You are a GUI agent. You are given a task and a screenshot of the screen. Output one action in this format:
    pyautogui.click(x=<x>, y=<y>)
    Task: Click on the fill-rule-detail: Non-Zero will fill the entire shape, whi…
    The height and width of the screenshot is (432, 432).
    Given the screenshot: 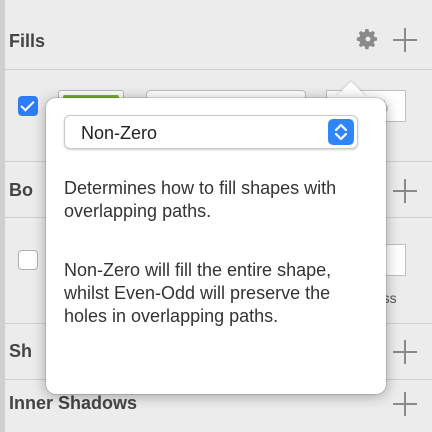 What is the action you would take?
    pyautogui.click(x=198, y=293)
    